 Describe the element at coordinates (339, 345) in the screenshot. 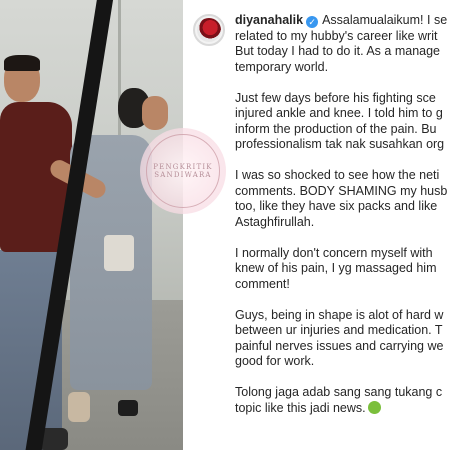

I see `caption-line: painful nerves issues and carrying we` at that location.